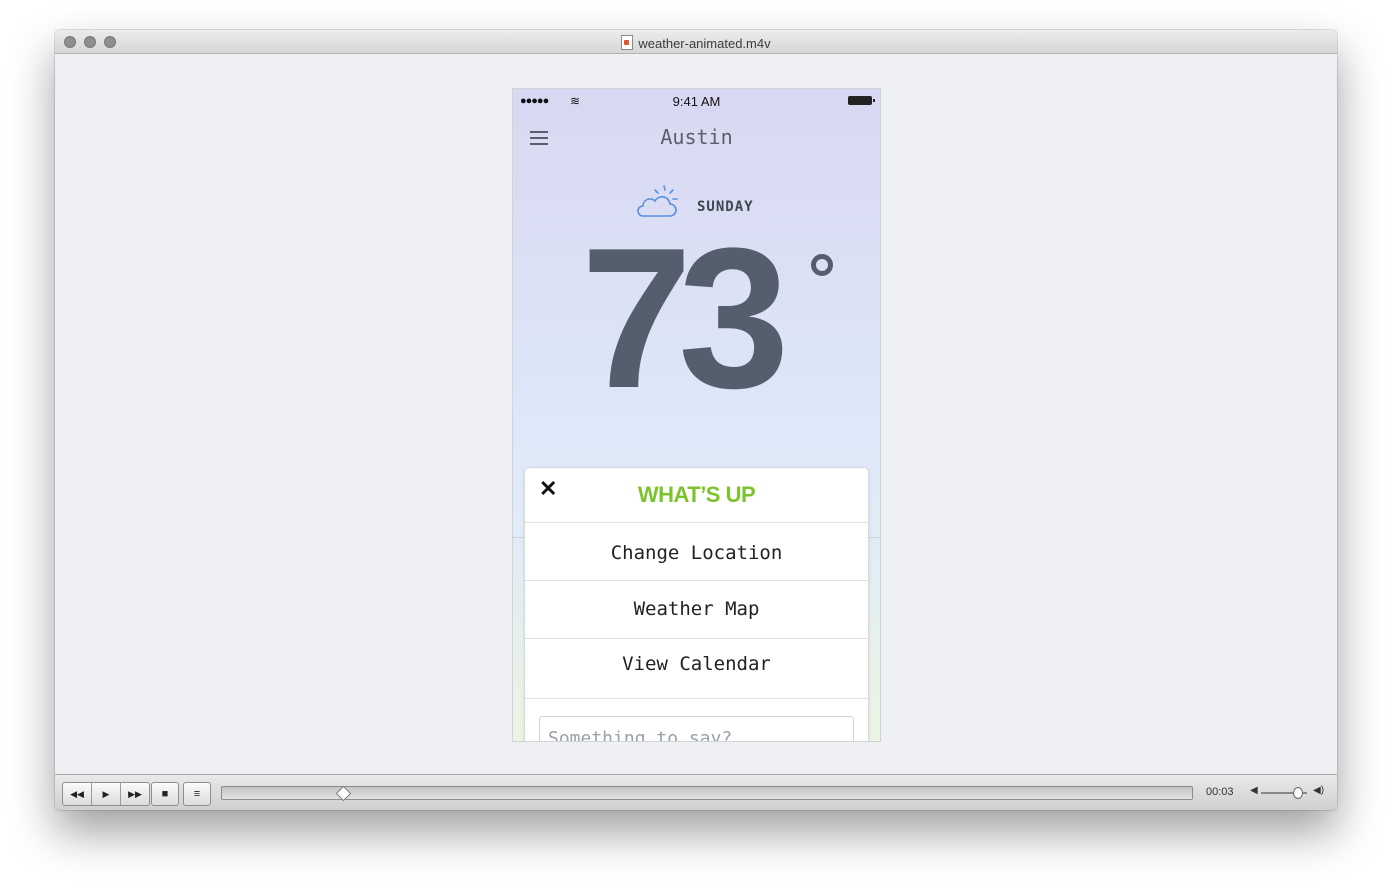  I want to click on title-bar: weather-animated.m4v, so click(696, 42).